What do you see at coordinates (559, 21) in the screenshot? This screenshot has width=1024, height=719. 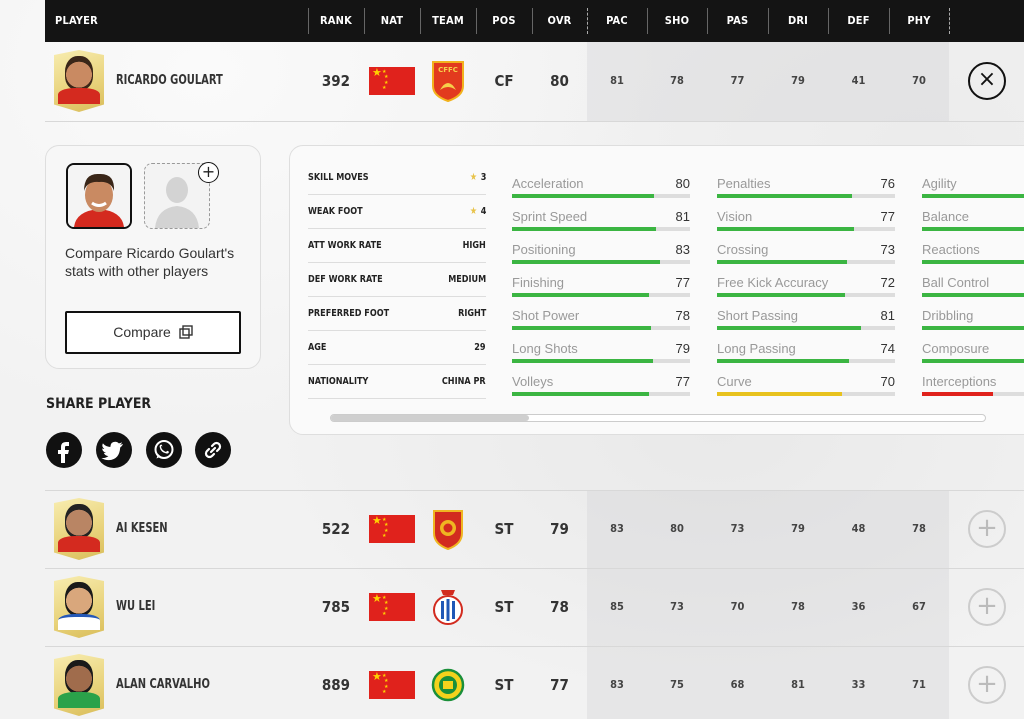 I see `header-ovr: OVR` at bounding box center [559, 21].